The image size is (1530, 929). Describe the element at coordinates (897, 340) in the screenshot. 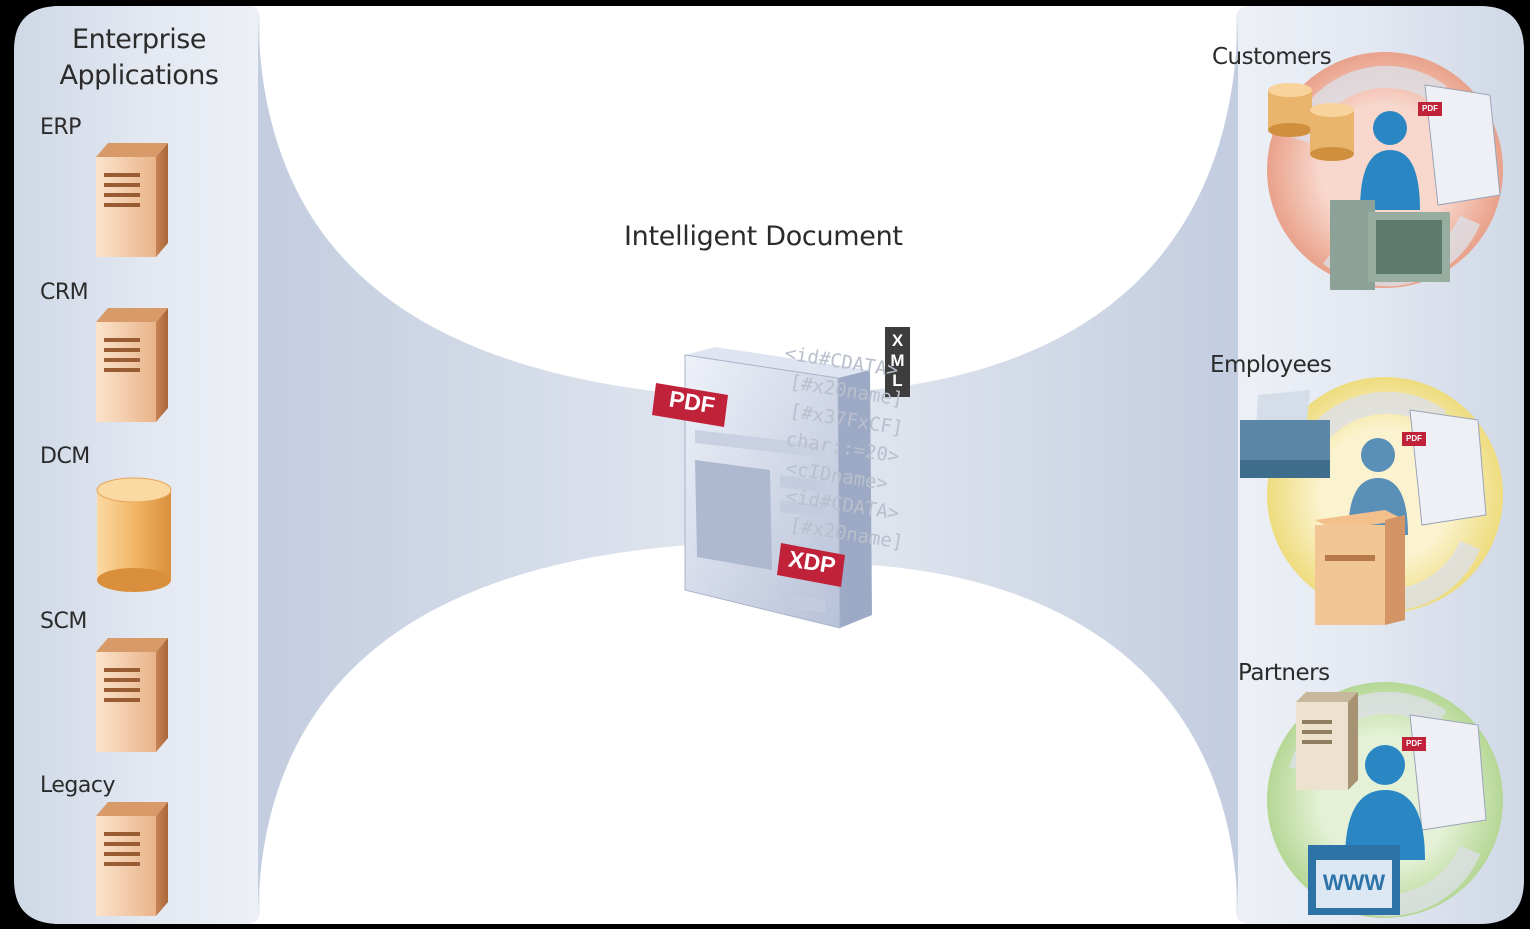

I see `xml-letter: X` at that location.